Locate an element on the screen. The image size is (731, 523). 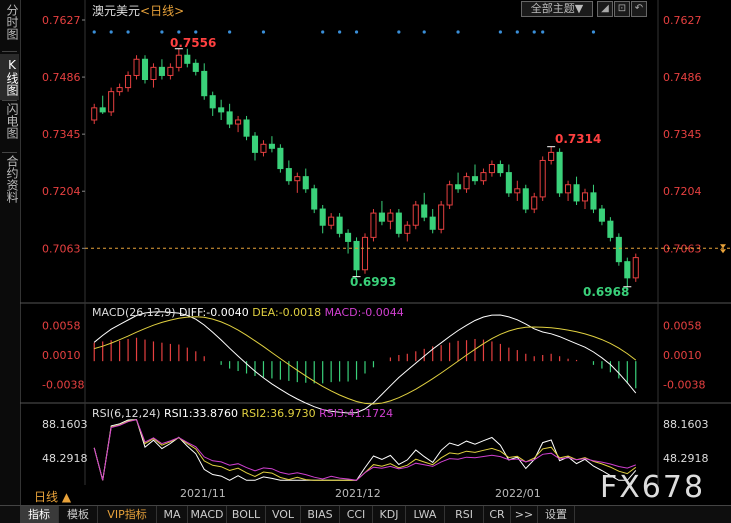
tab-kdj: KDJ is located at coordinates (389, 514).